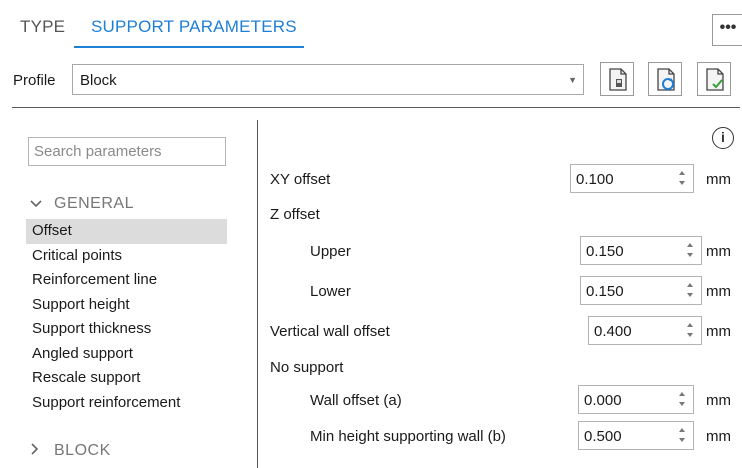 The width and height of the screenshot is (742, 468). I want to click on xy-offset-spinner, so click(683, 179).